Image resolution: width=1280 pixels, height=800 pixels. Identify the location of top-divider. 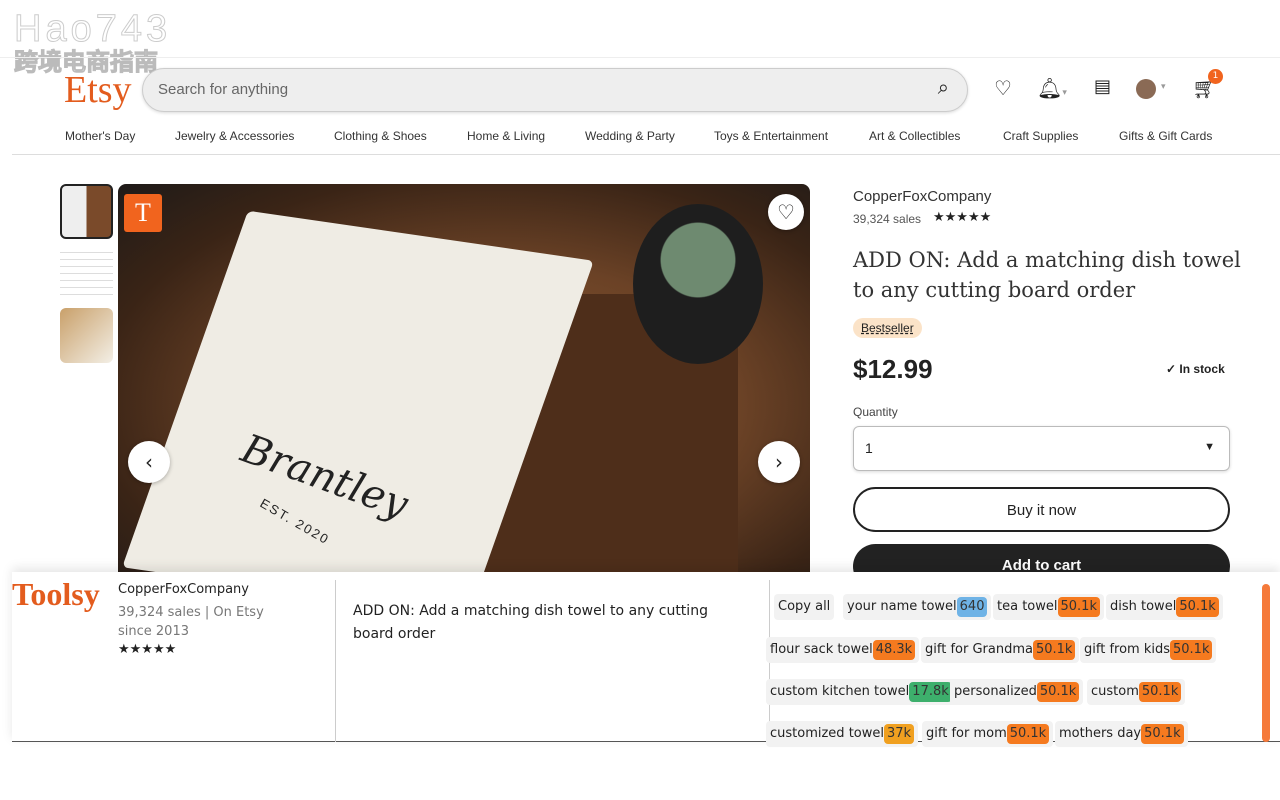
(640, 57).